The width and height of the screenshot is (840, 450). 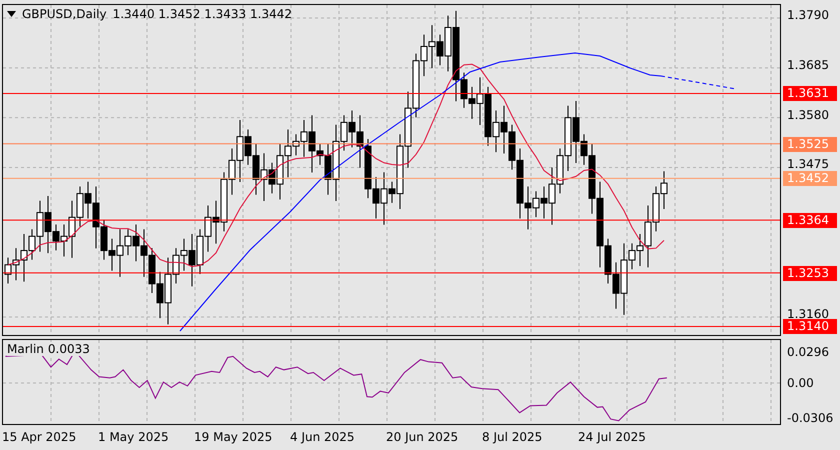 I want to click on price-tick: 1.3790, so click(x=808, y=15).